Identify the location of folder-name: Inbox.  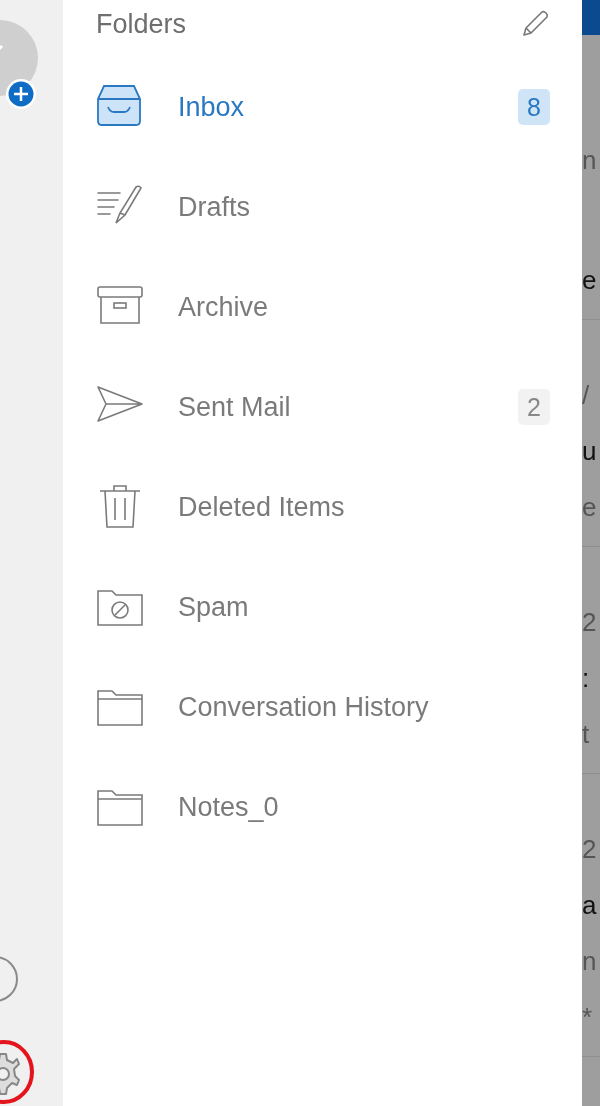
(212, 107).